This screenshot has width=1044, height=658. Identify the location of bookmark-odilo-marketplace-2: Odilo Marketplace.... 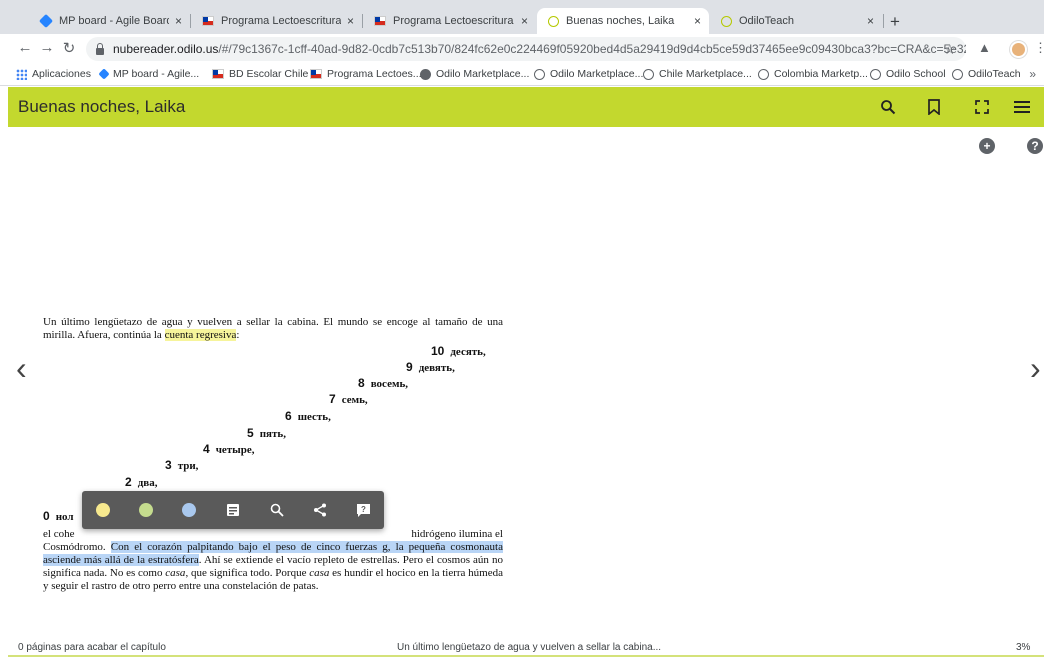
(588, 74).